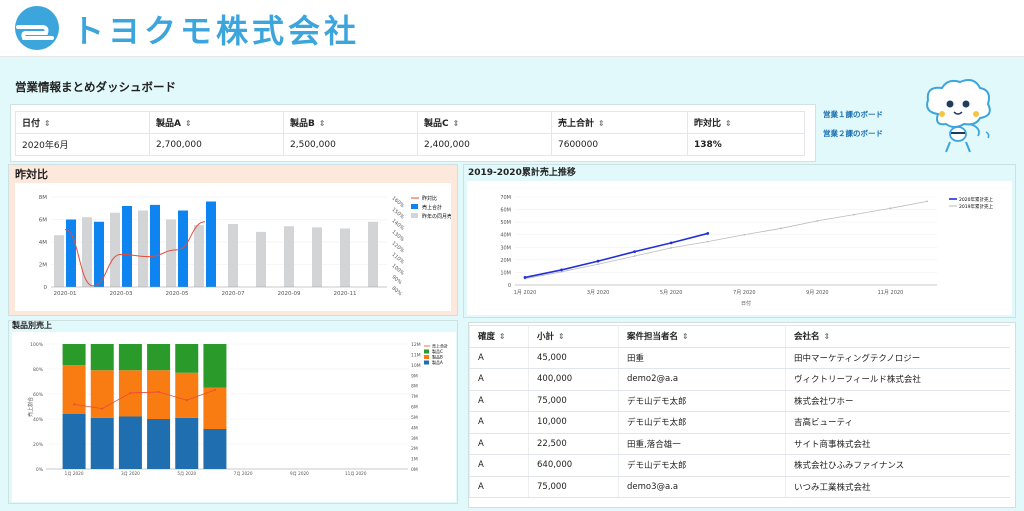 The height and width of the screenshot is (511, 1024). I want to click on company-logo-icon, so click(37, 28).